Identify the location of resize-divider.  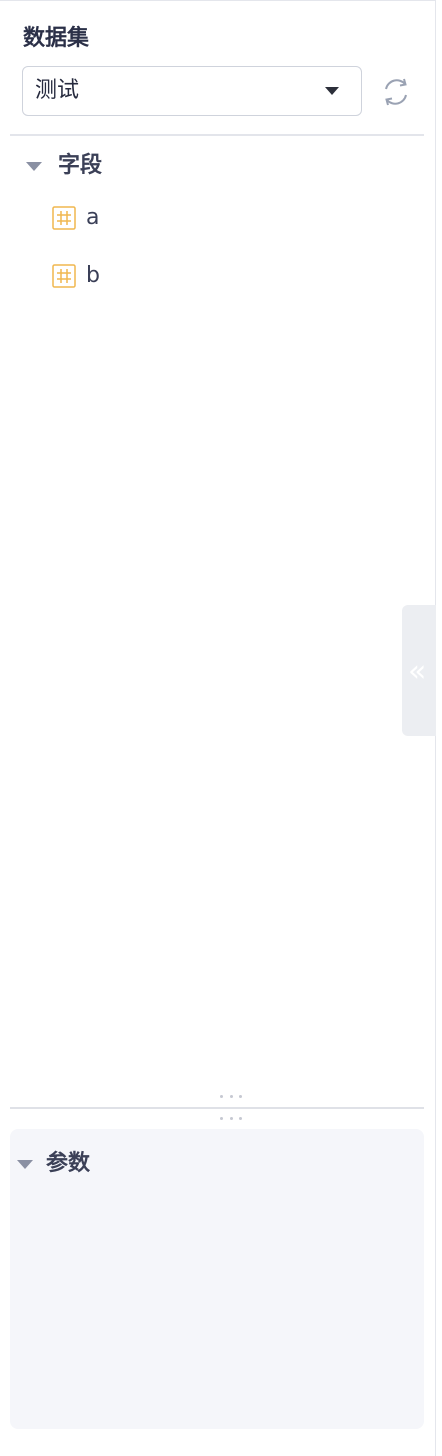
(217, 1108).